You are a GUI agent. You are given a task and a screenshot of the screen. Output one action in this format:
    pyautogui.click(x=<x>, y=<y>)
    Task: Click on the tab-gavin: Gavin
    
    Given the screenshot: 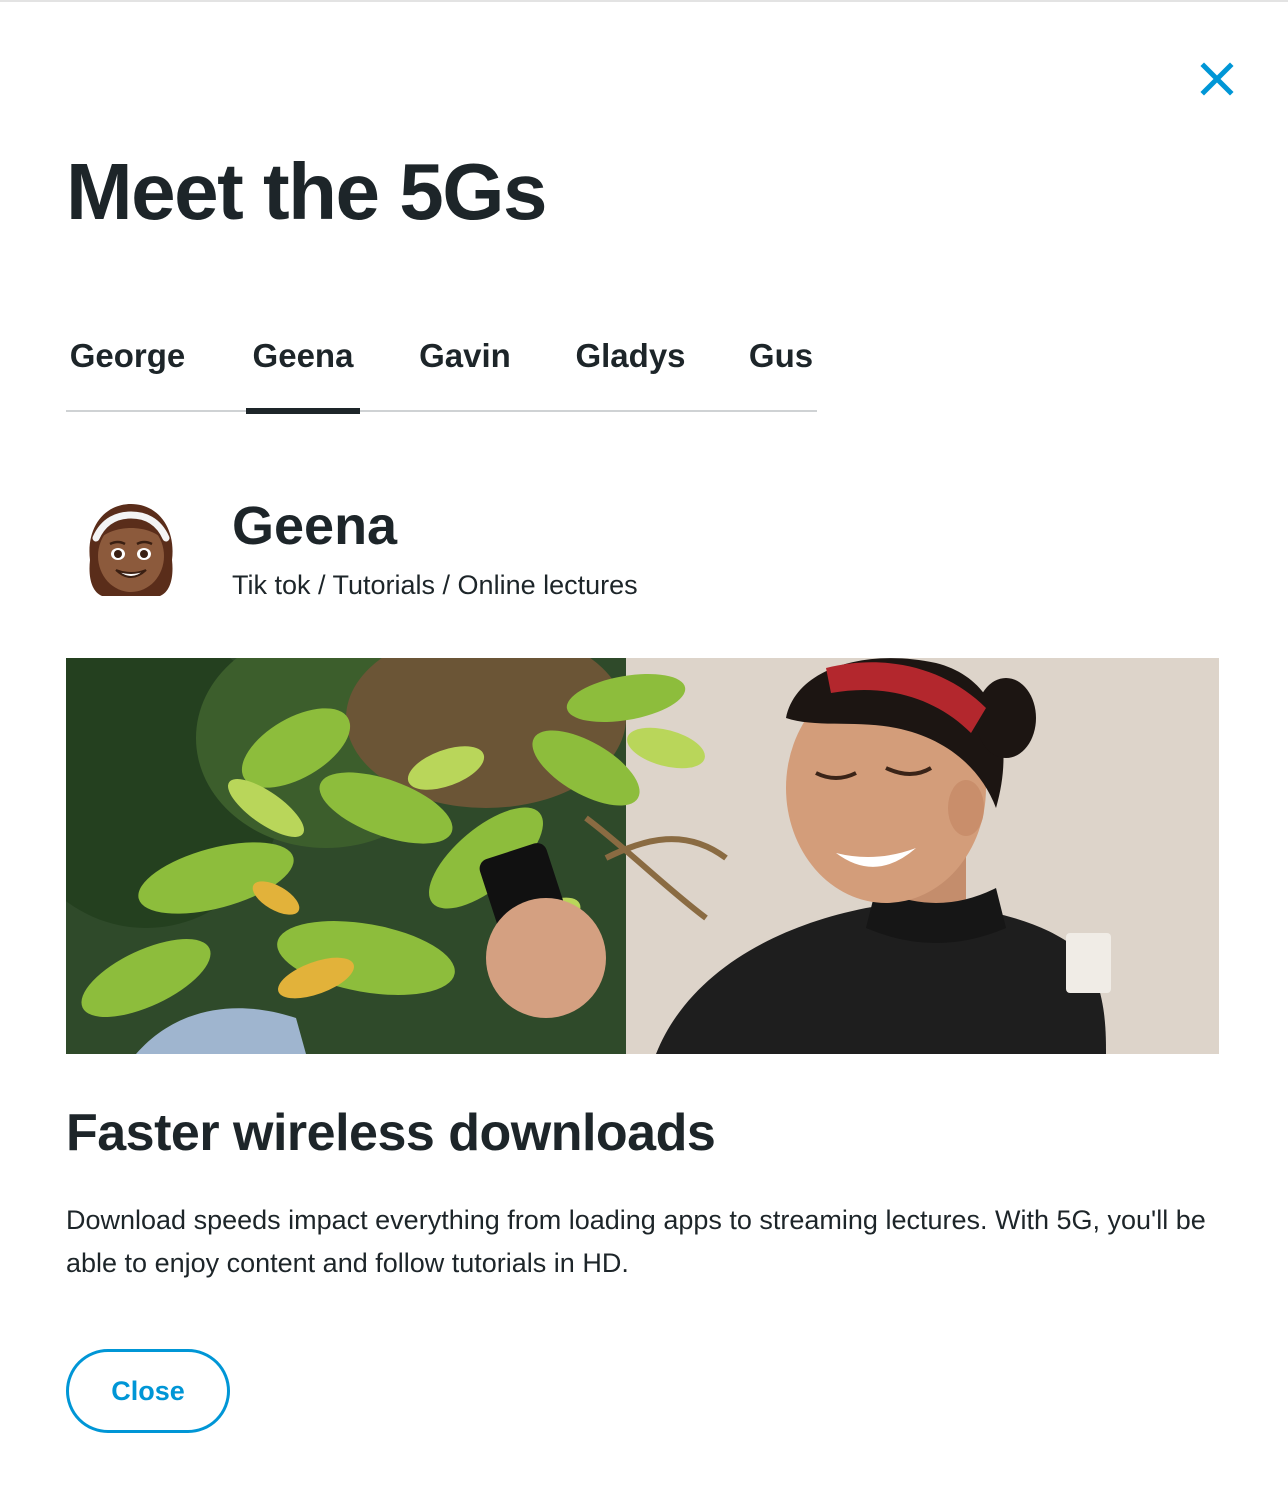 What is the action you would take?
    pyautogui.click(x=465, y=372)
    